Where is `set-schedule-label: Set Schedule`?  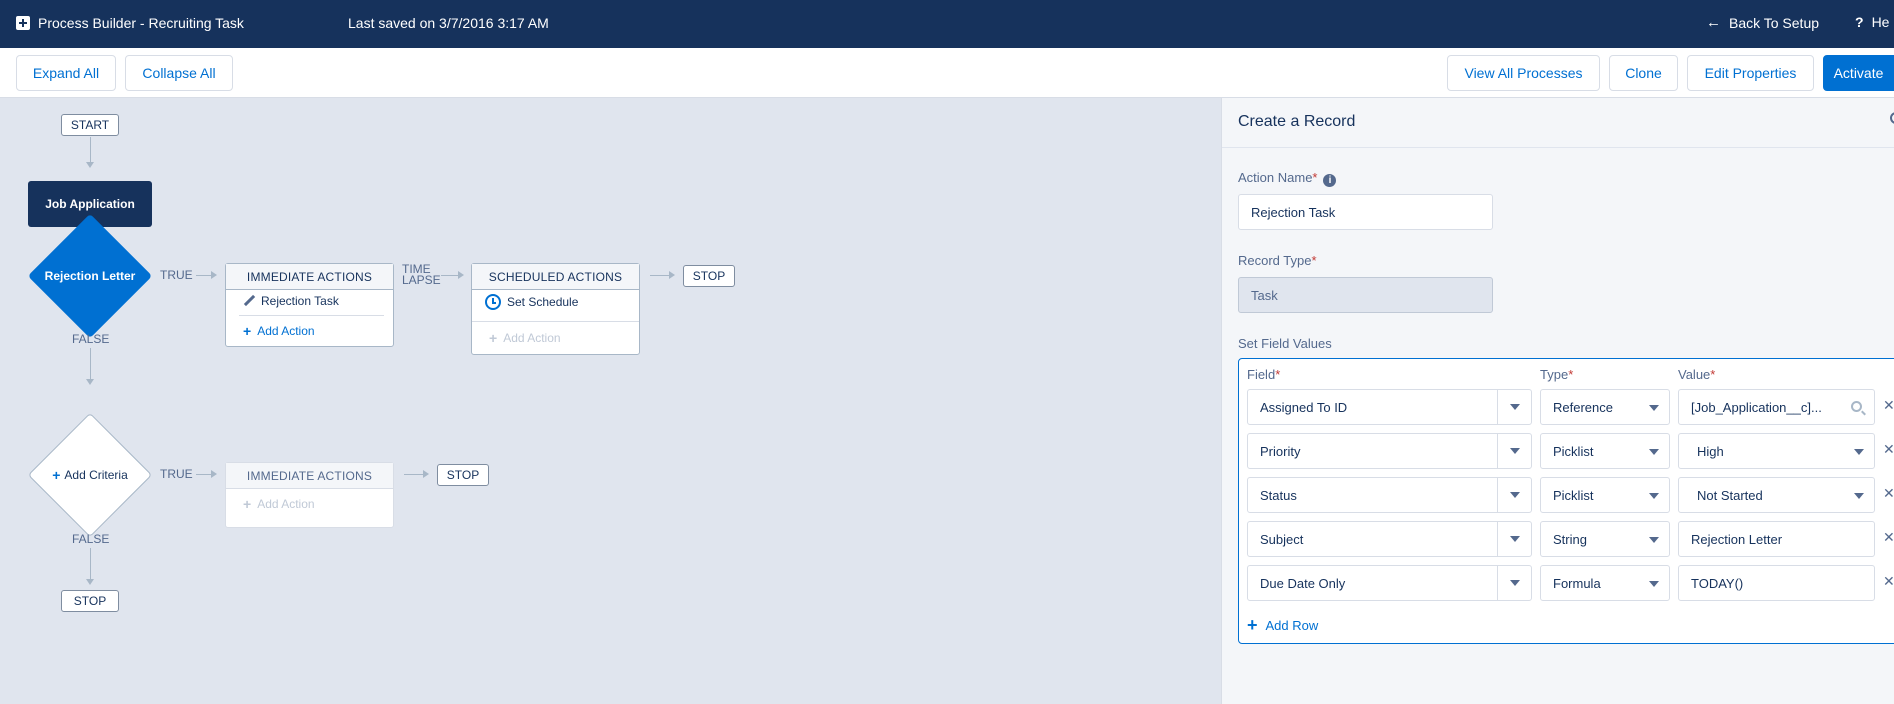 set-schedule-label: Set Schedule is located at coordinates (543, 302).